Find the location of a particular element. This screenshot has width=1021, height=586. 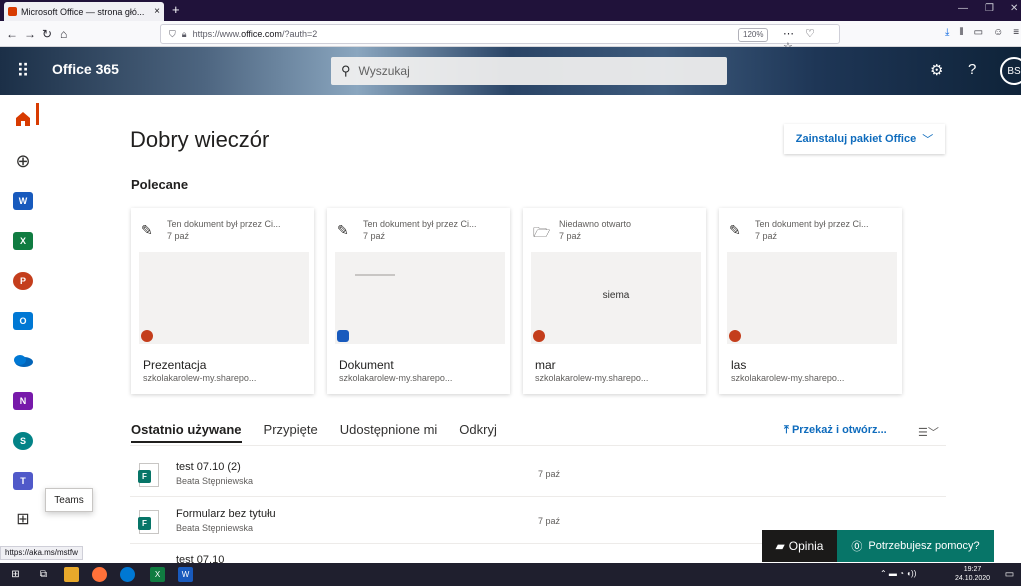

clock: 19:27 24.10.2020 is located at coordinates (972, 574).